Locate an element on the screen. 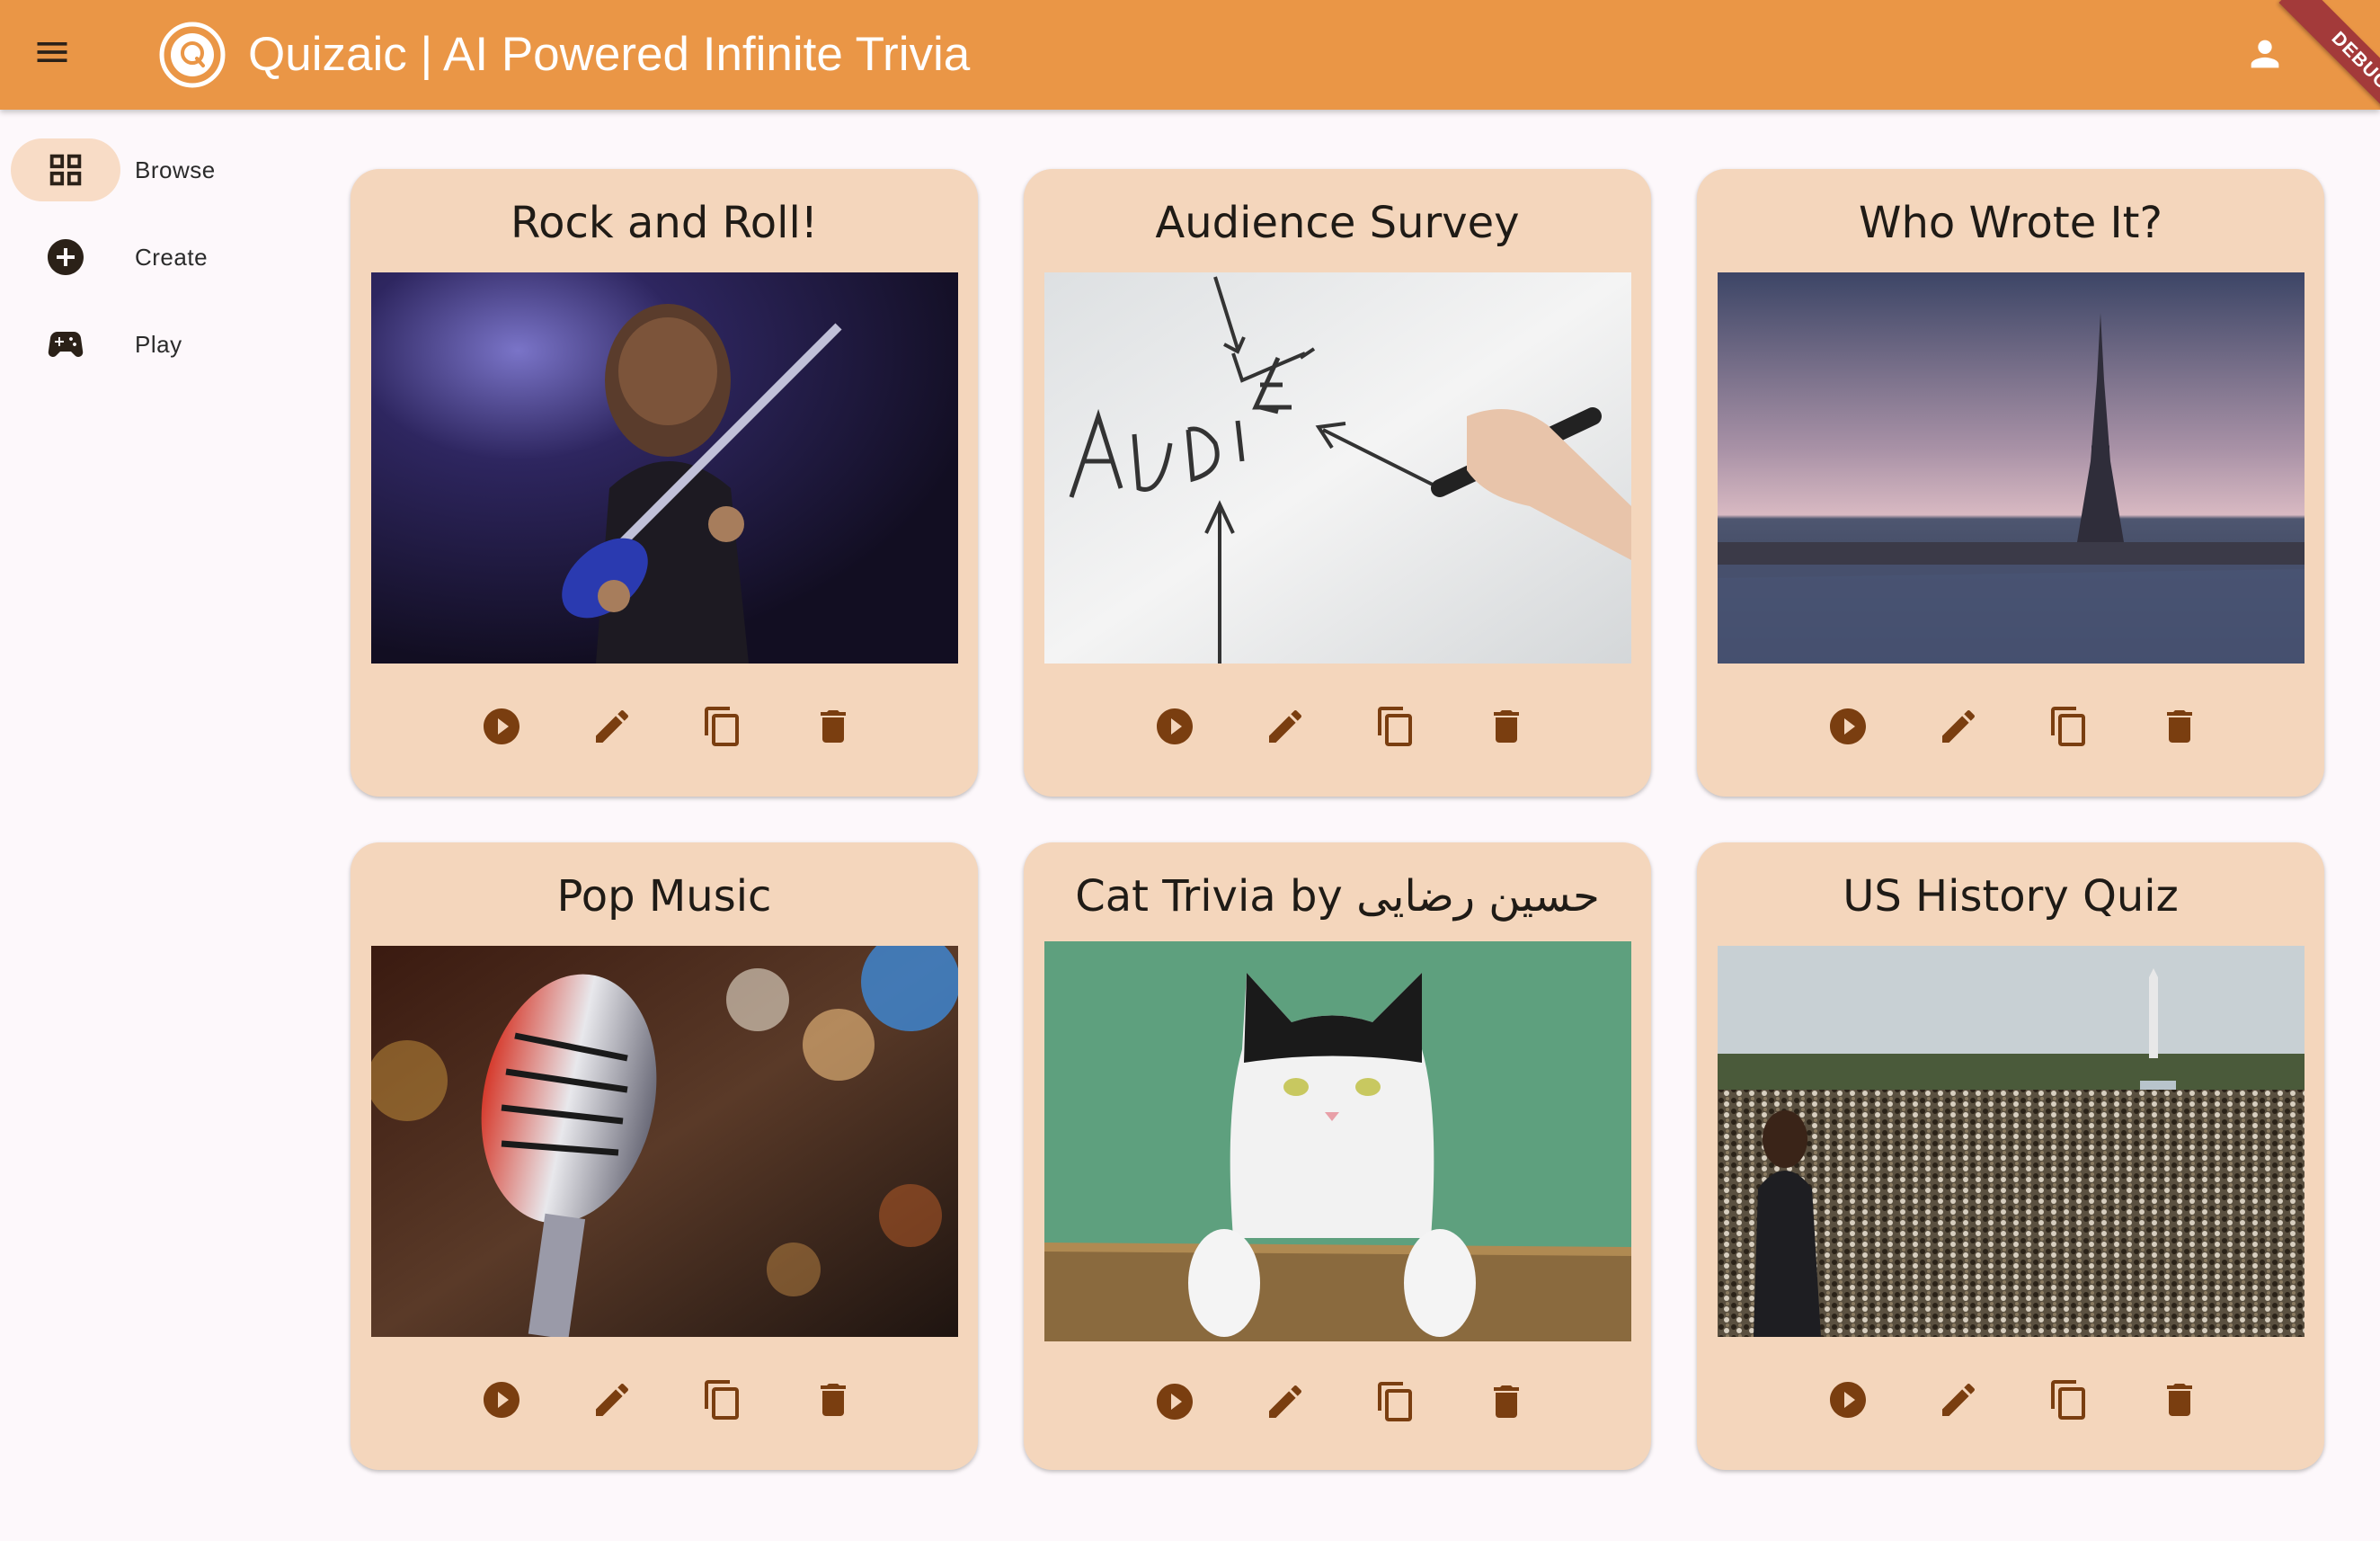  rail-item-browse: Browse is located at coordinates (163, 169).